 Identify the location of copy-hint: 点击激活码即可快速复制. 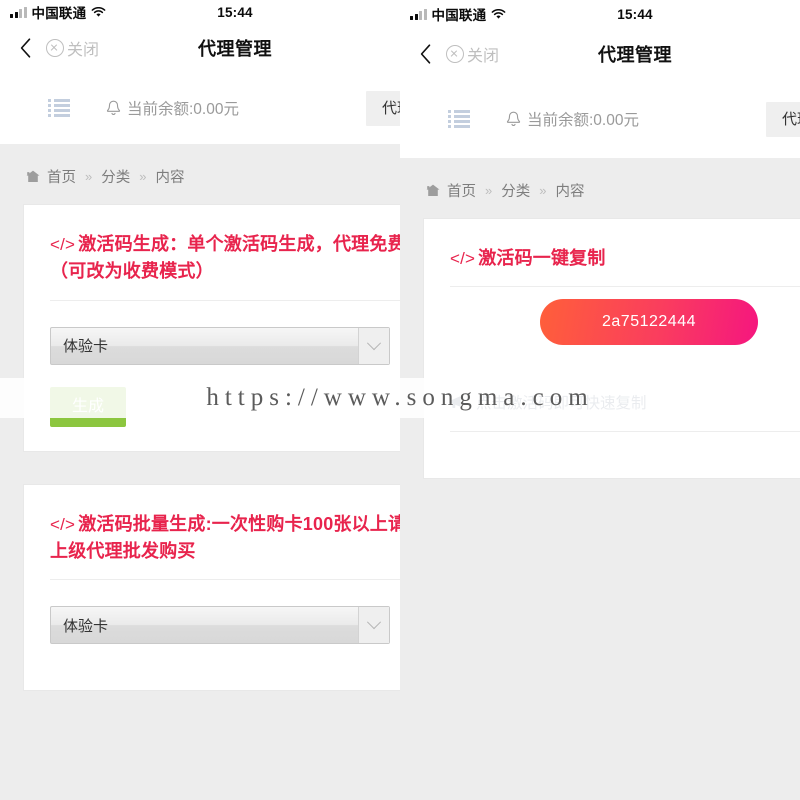
(625, 403).